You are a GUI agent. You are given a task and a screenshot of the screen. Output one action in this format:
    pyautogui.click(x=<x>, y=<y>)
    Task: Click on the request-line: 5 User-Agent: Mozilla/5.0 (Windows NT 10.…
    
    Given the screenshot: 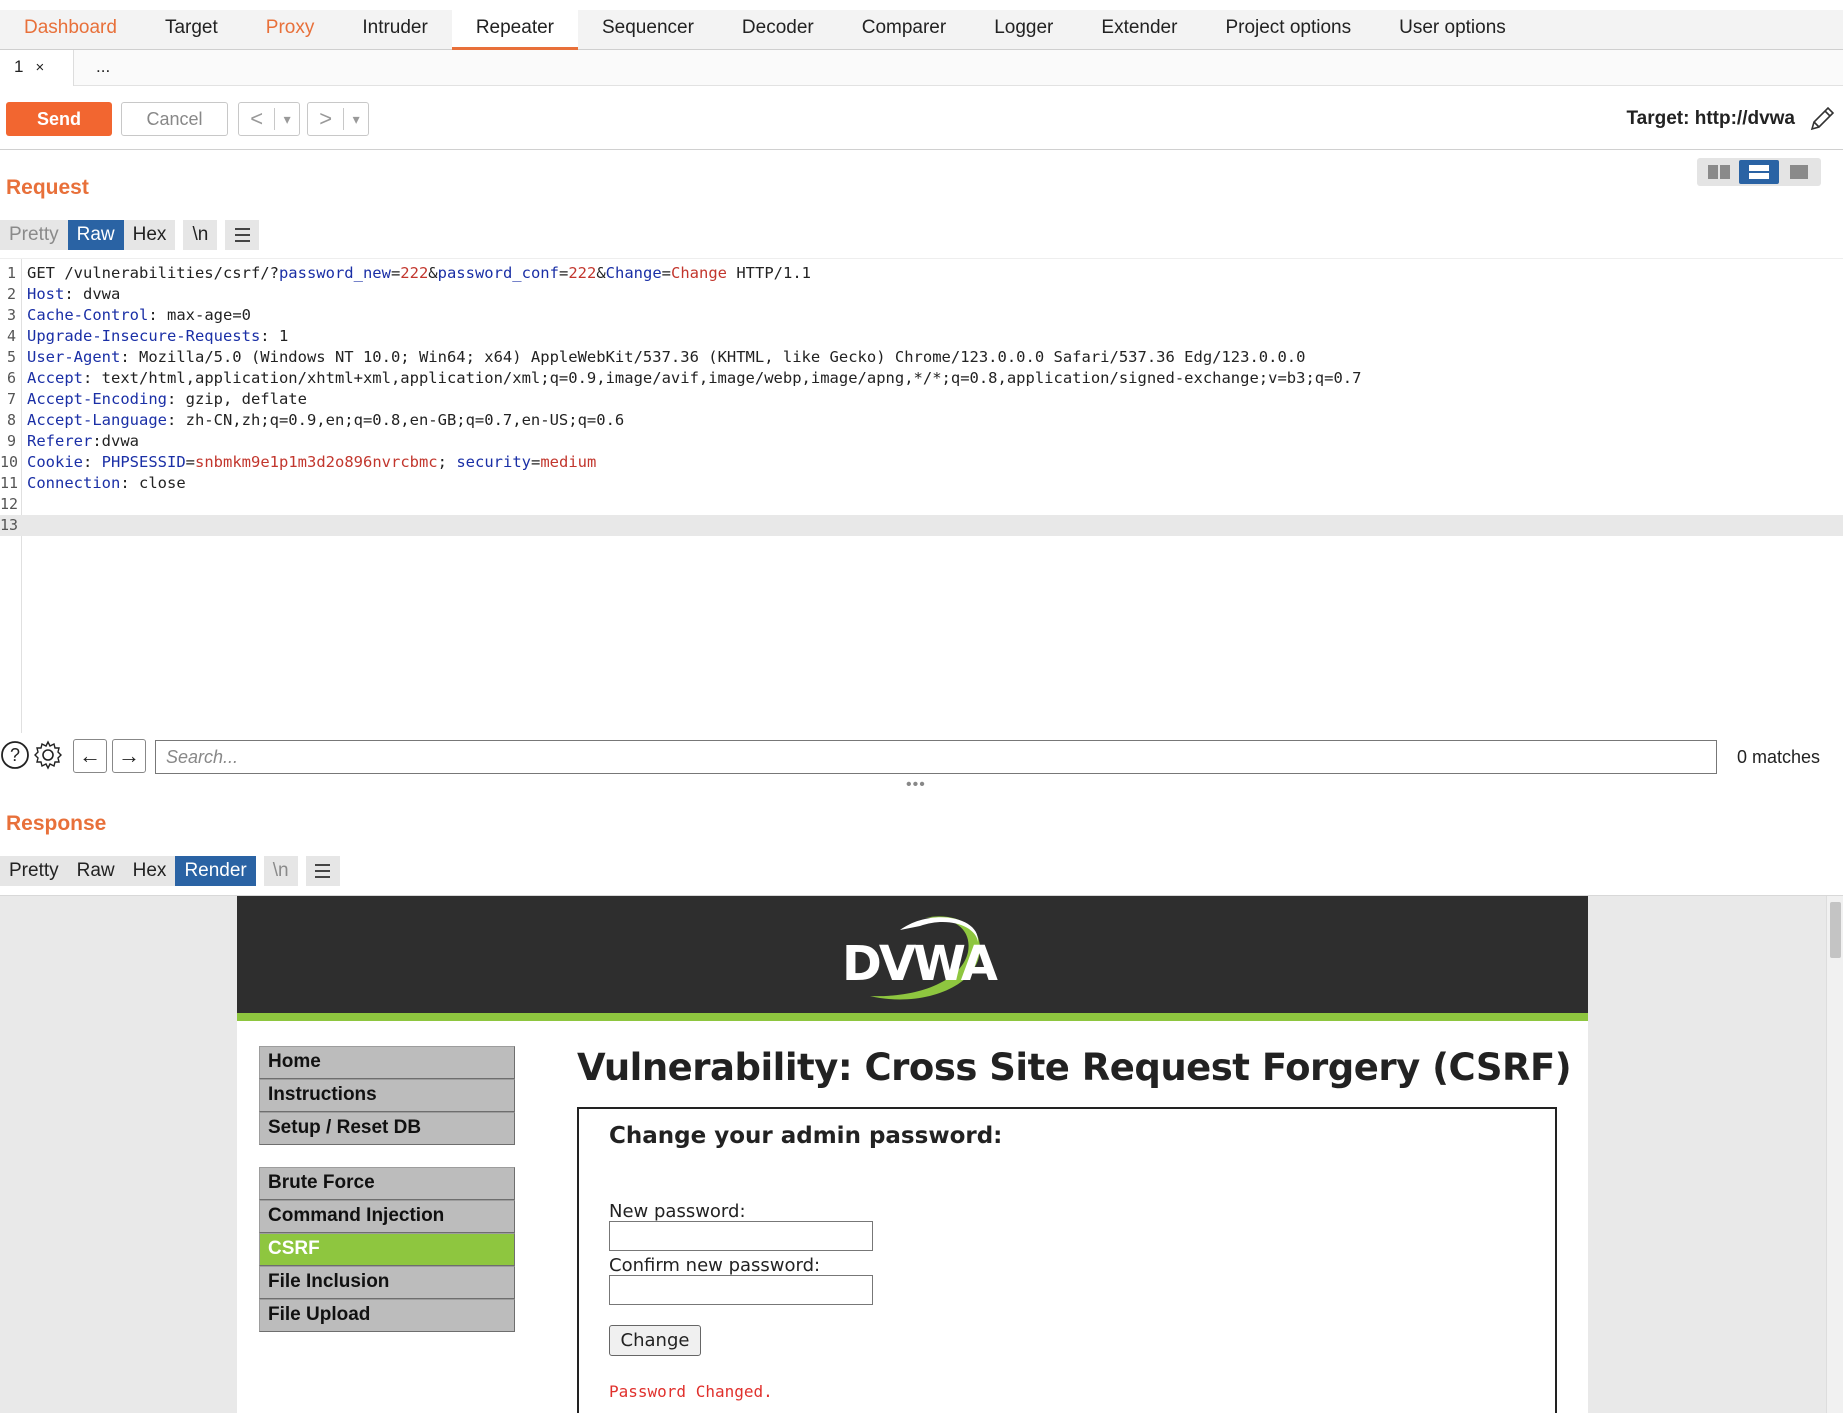 What is the action you would take?
    pyautogui.click(x=921, y=357)
    